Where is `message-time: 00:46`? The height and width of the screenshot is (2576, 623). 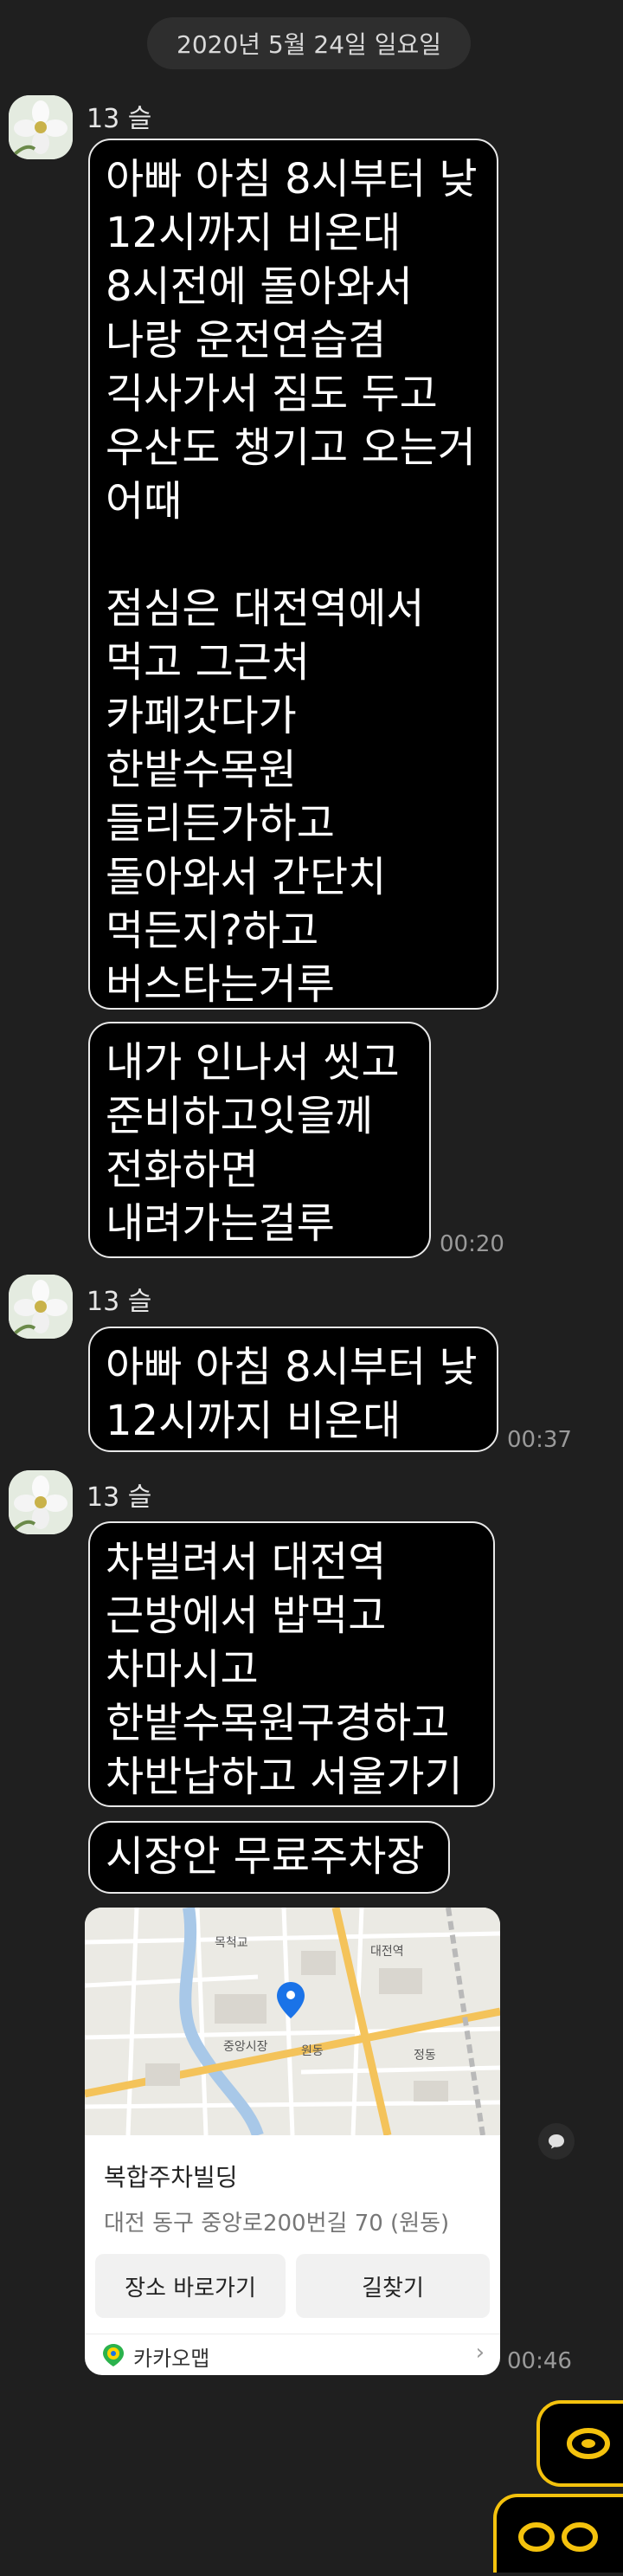
message-time: 00:46 is located at coordinates (539, 2361).